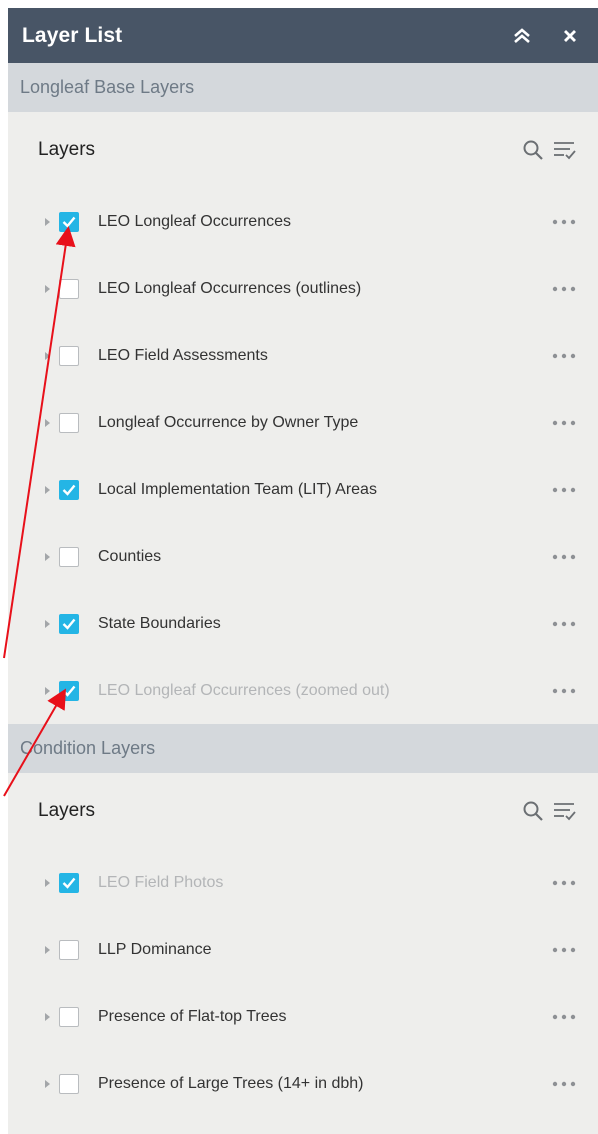 The height and width of the screenshot is (1134, 598). What do you see at coordinates (303, 623) in the screenshot?
I see `layer-row: State Boundaries` at bounding box center [303, 623].